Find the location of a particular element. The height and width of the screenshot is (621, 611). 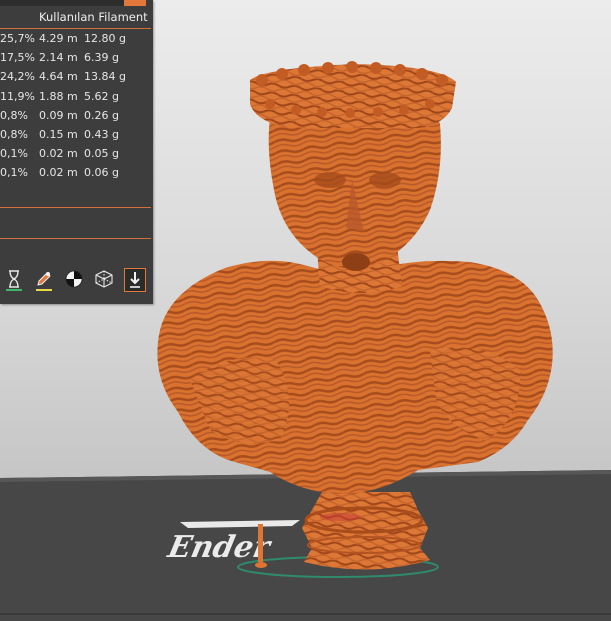

weight-cell: 13.84 g is located at coordinates (105, 77).